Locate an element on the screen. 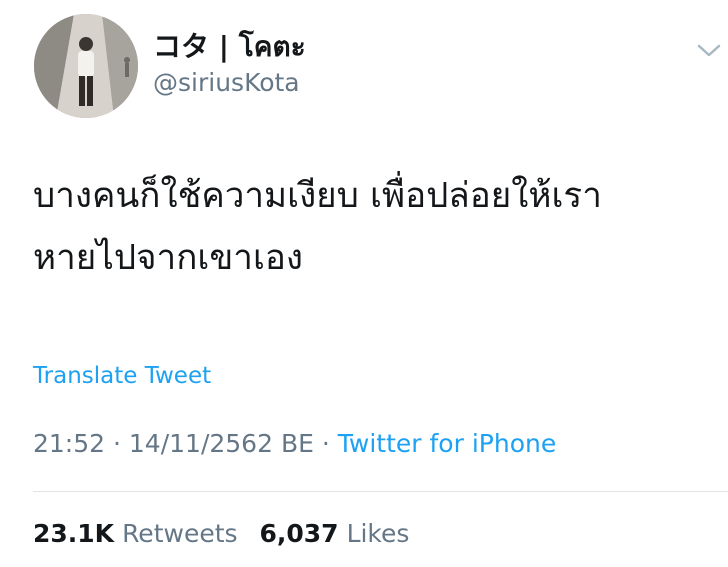 This screenshot has width=728, height=567. avatar is located at coordinates (86, 66).